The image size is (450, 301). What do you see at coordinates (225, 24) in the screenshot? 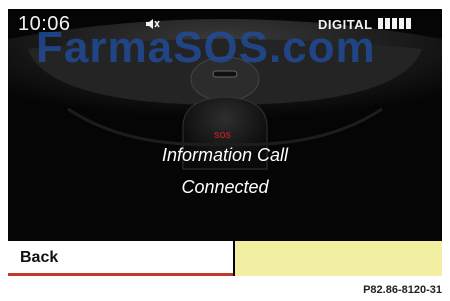
I see `status-bar: 10:06 DIGITAL` at bounding box center [225, 24].